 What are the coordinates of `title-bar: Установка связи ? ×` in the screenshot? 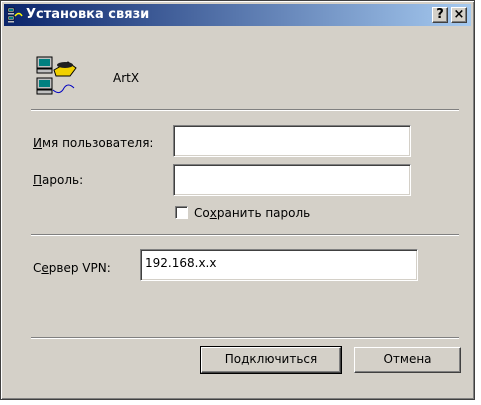 It's located at (237, 15).